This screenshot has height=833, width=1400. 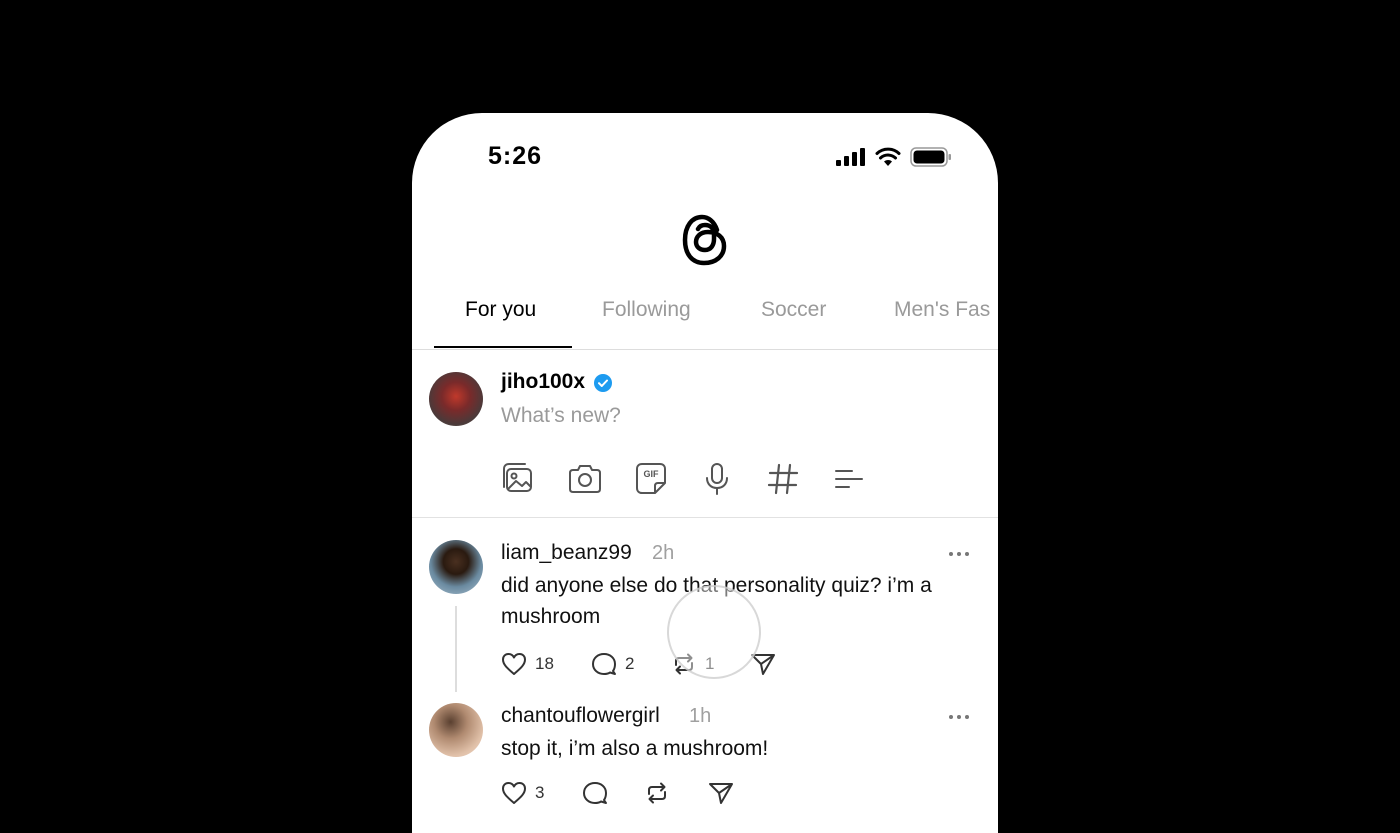 What do you see at coordinates (849, 479) in the screenshot?
I see `poll-icon` at bounding box center [849, 479].